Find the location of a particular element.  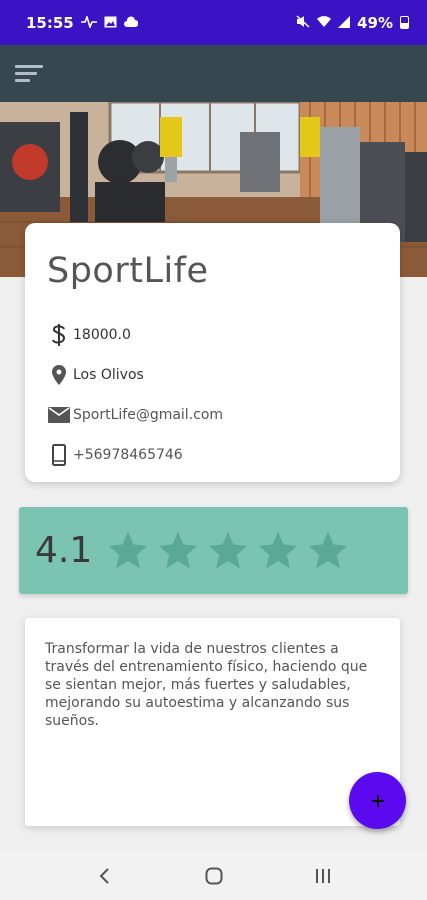

status-time: 15:55 is located at coordinates (50, 22).